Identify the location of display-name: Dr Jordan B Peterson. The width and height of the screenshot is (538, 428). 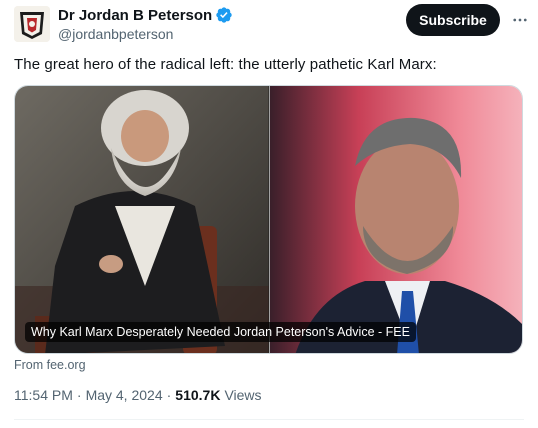
(135, 15).